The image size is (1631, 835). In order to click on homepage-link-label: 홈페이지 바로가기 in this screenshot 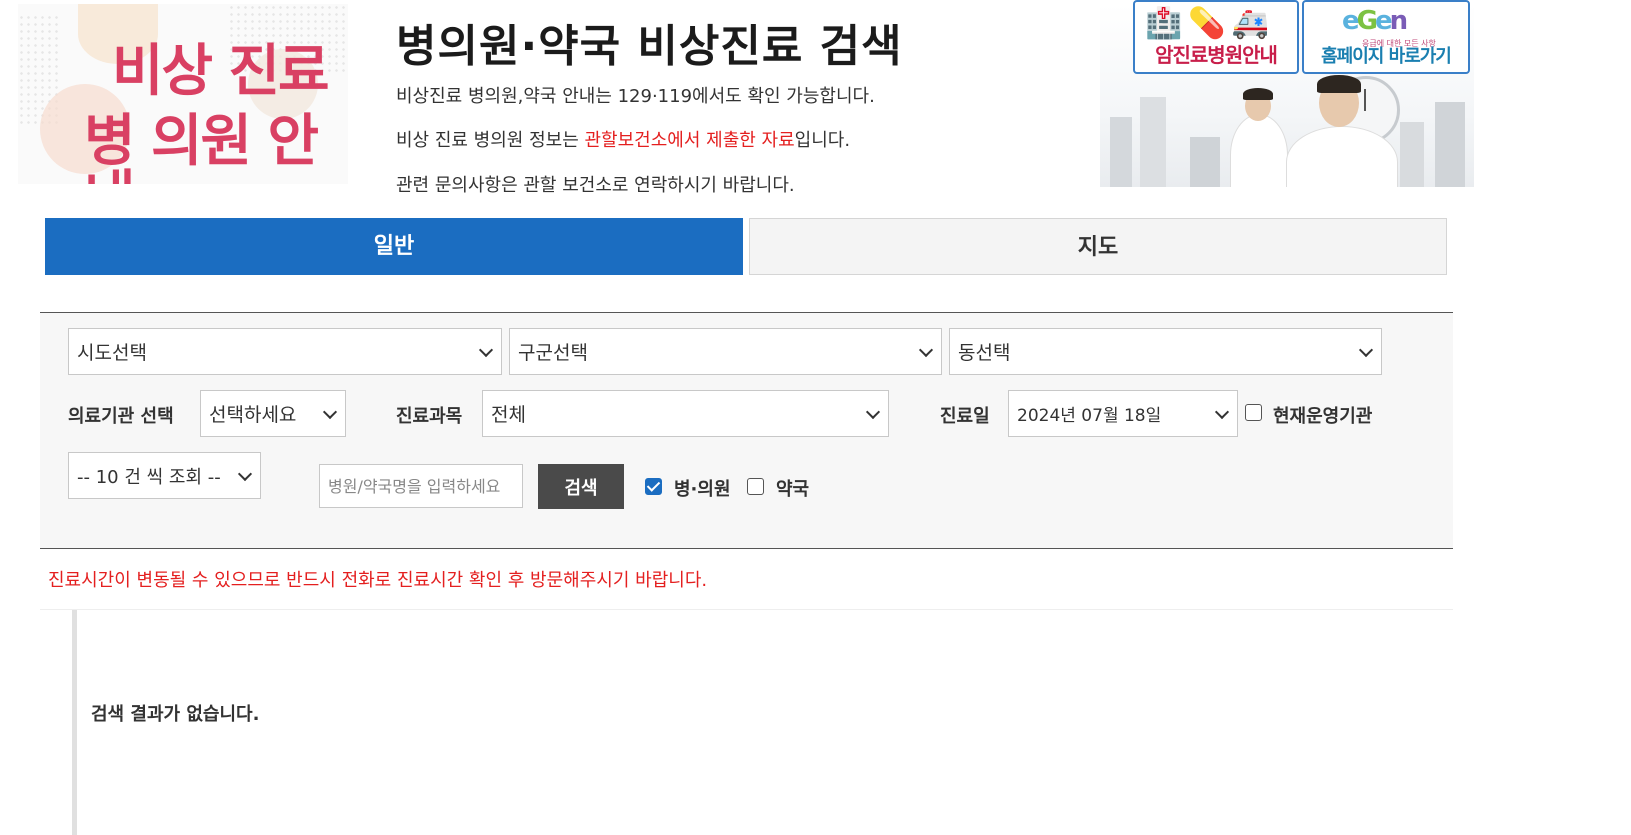, I will do `click(1386, 56)`.